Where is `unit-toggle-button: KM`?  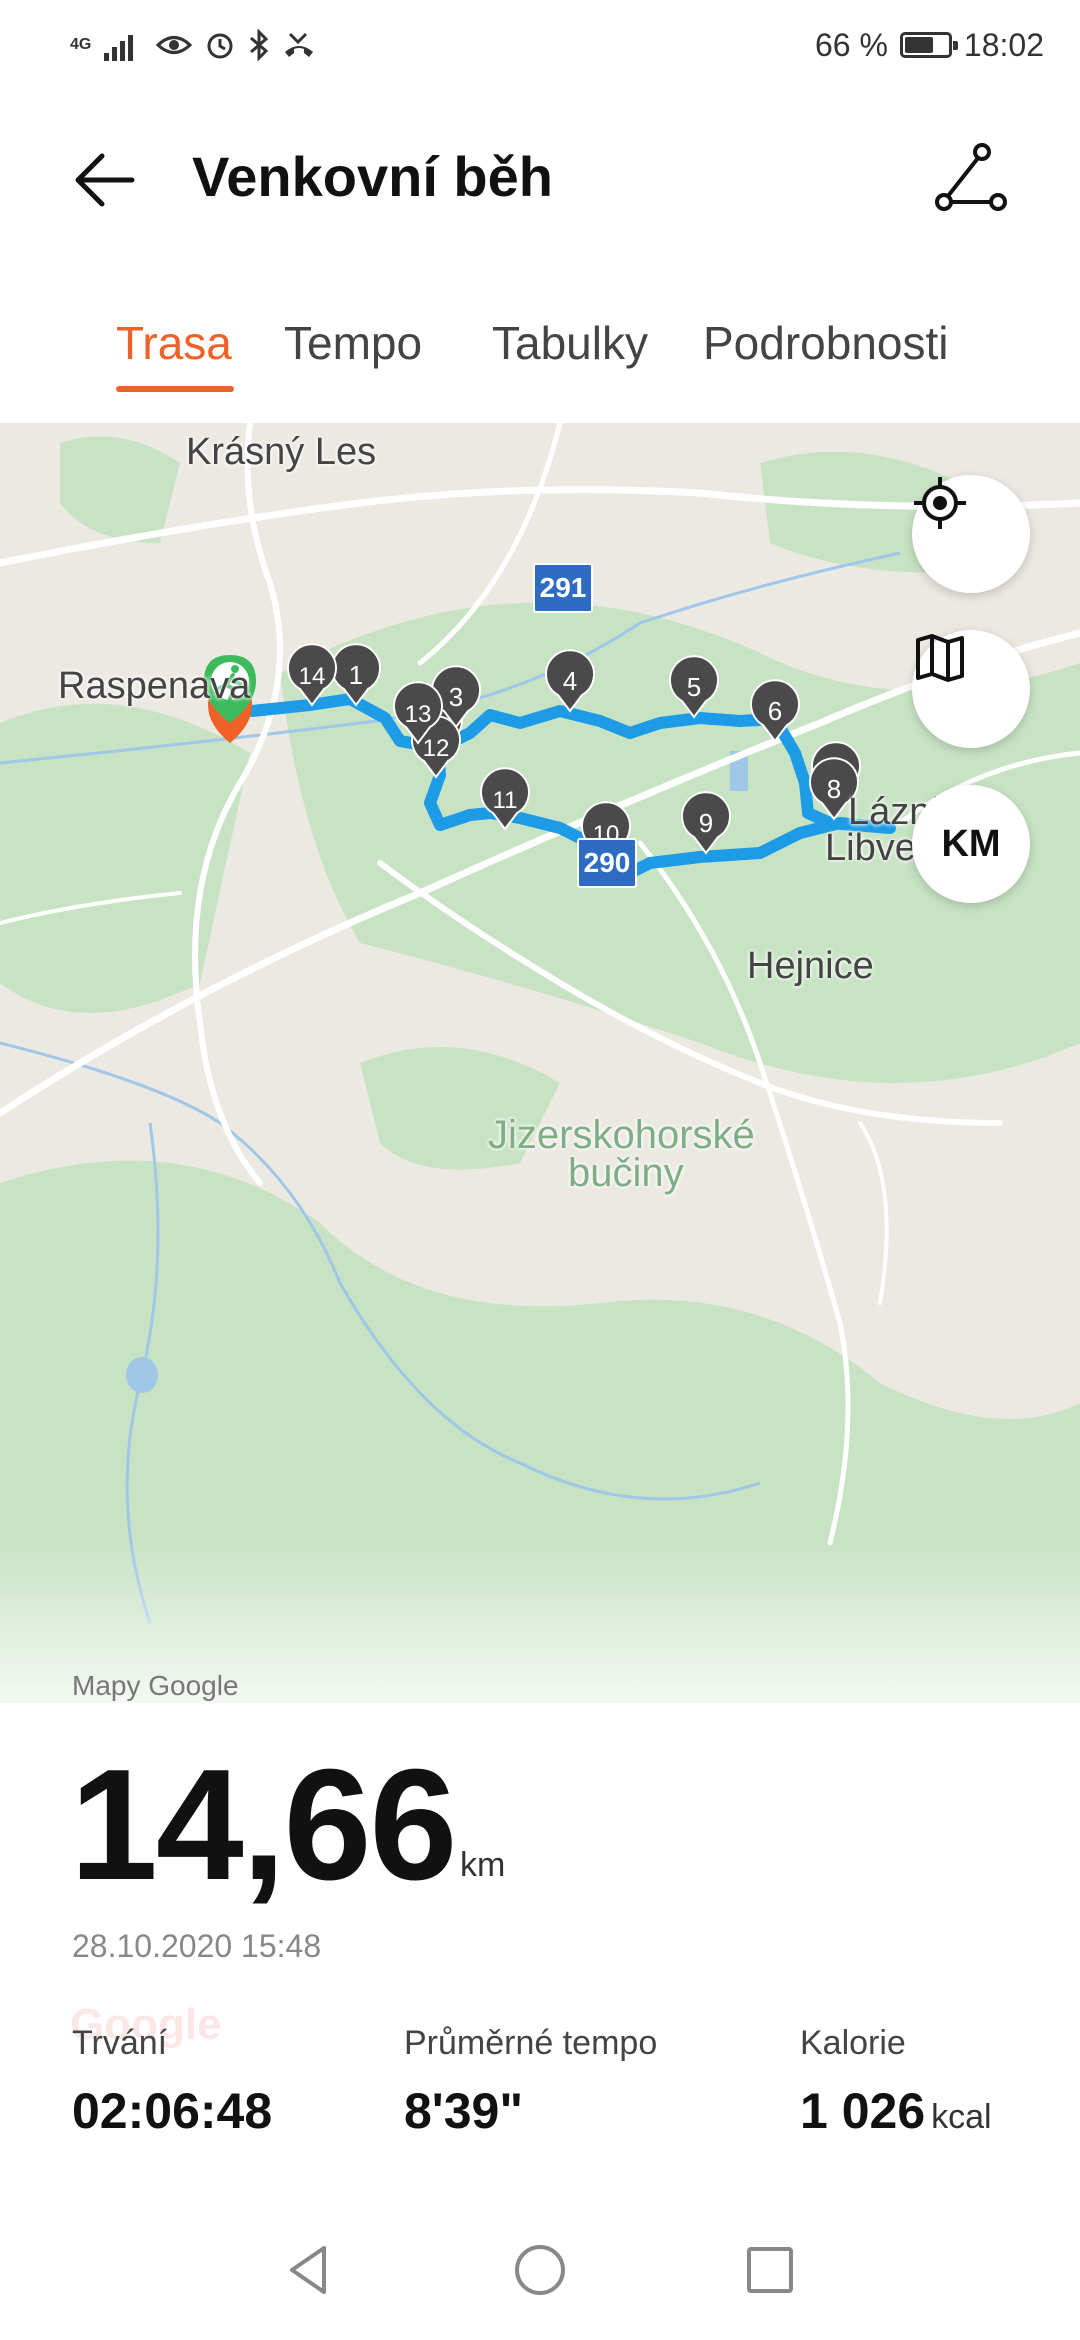
unit-toggle-button: KM is located at coordinates (971, 844).